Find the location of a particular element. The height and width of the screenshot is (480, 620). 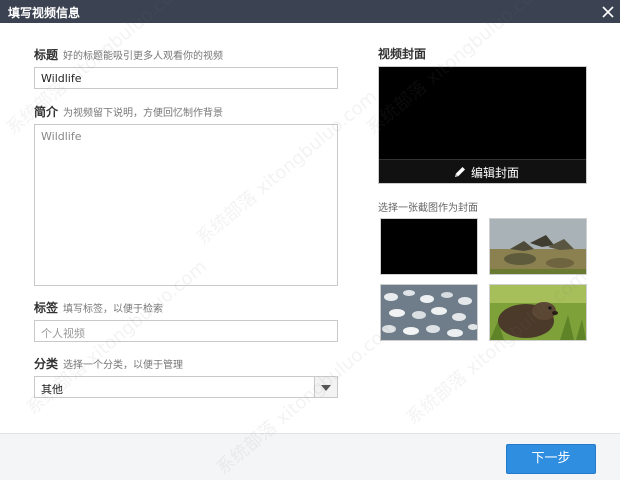

title-input: Wildlife is located at coordinates (186, 78).